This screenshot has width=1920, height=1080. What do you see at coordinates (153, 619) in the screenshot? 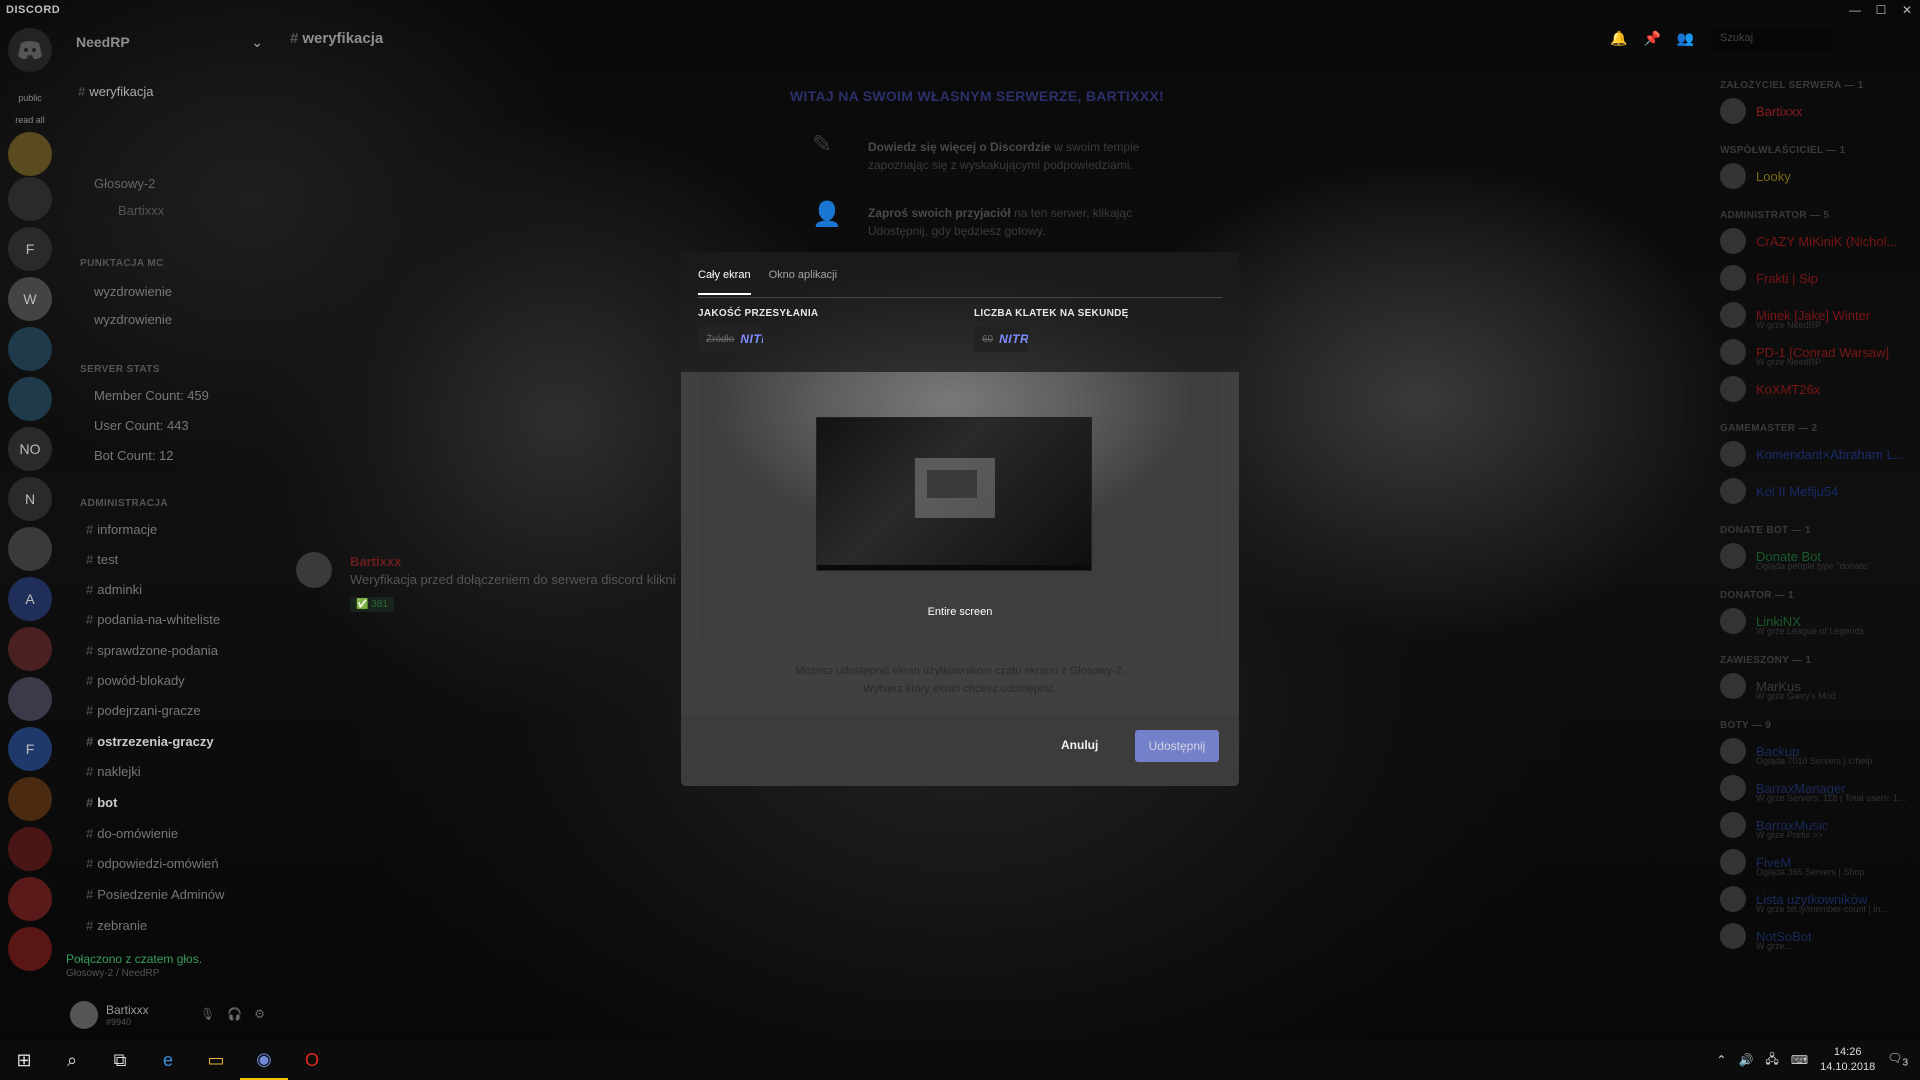
I see `channel-item: # podania-na-whiteliste` at bounding box center [153, 619].